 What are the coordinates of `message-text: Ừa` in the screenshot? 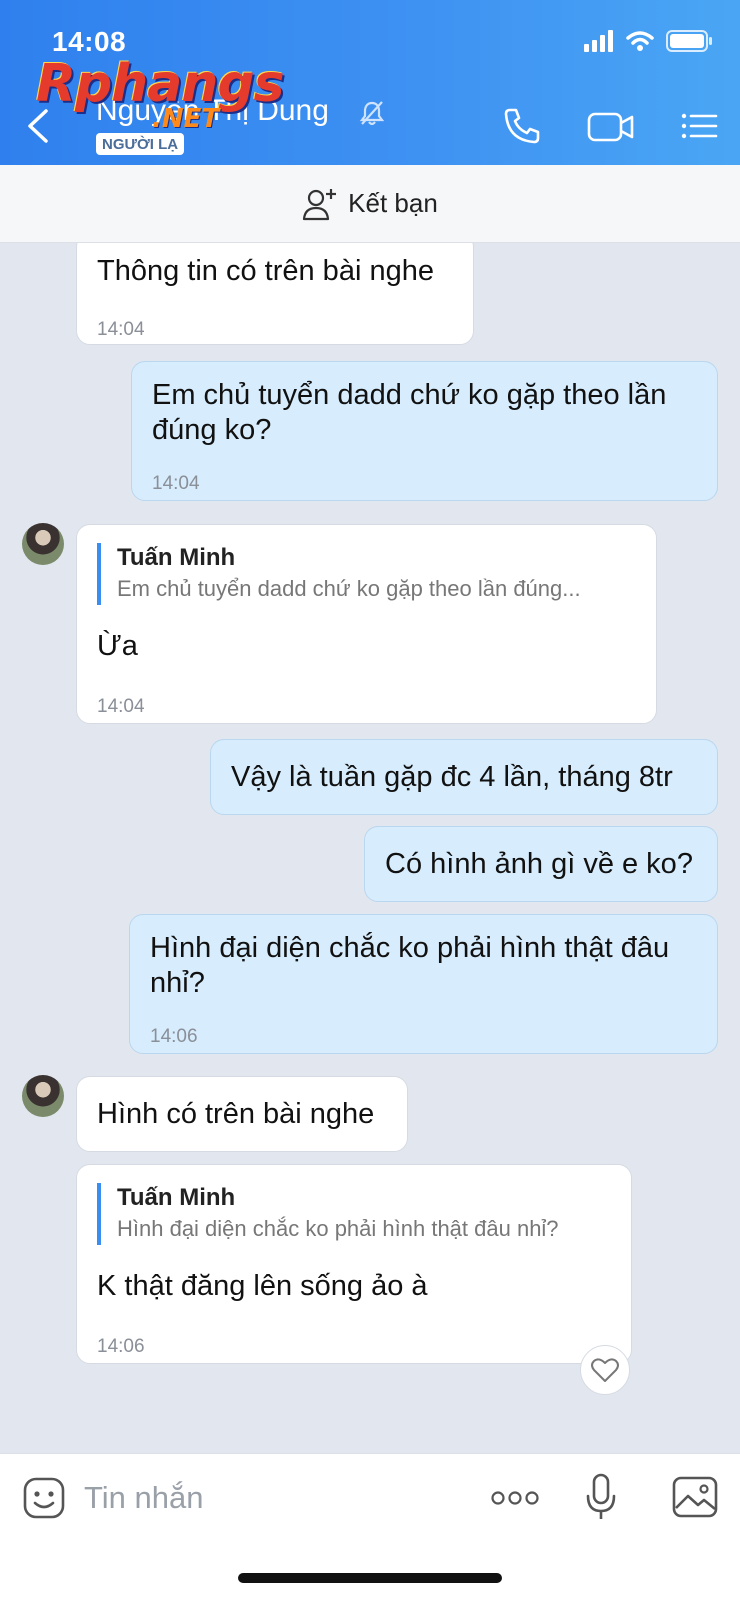 It's located at (117, 646).